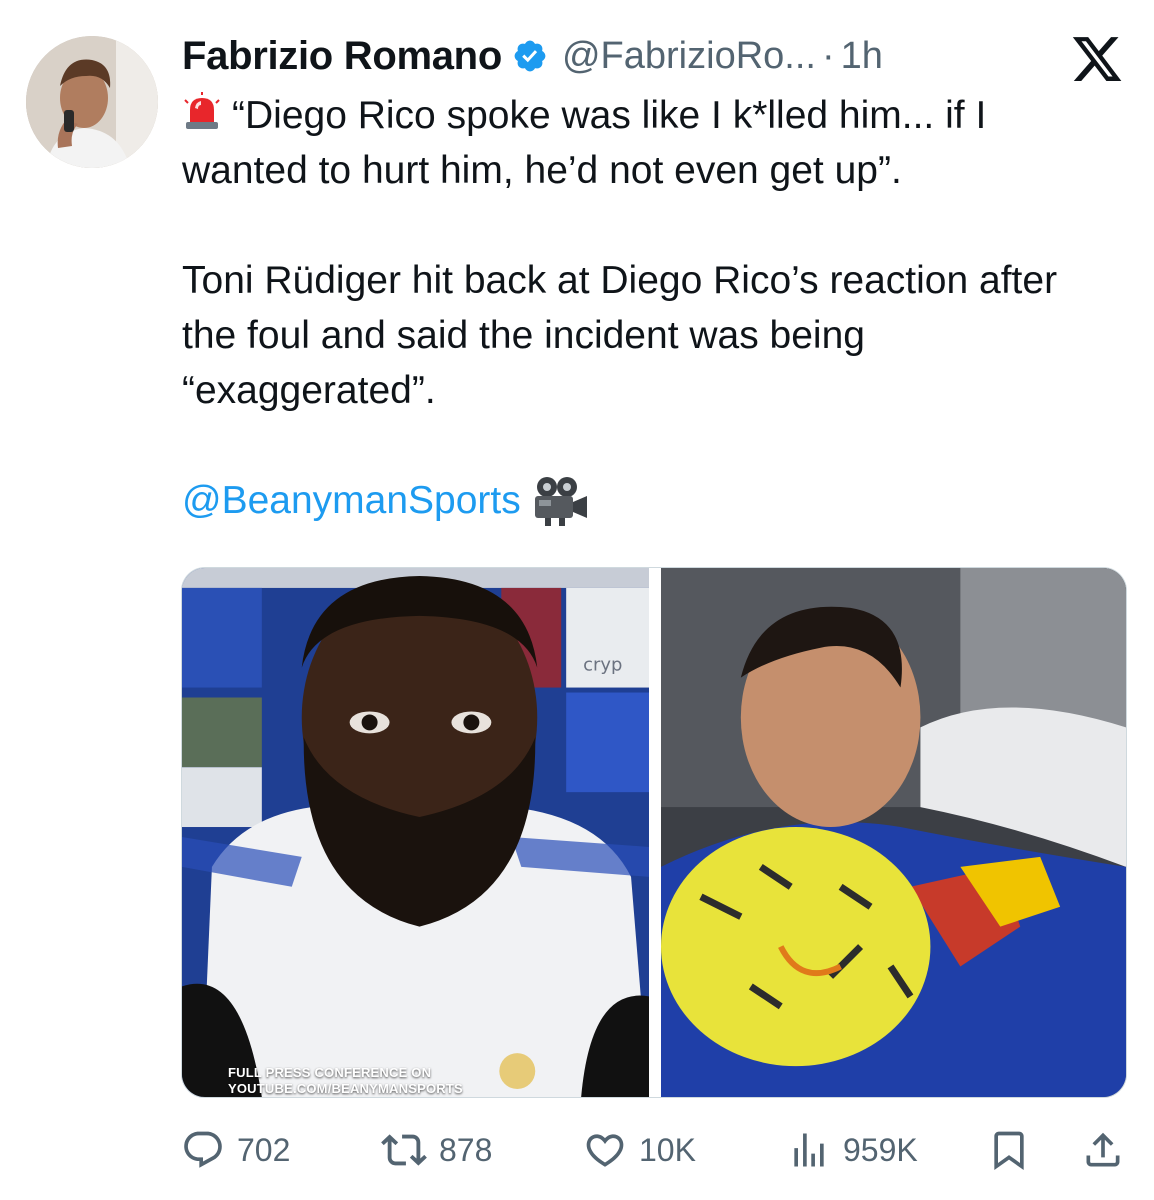 The height and width of the screenshot is (1200, 1154). What do you see at coordinates (235, 1150) in the screenshot?
I see `reply-button: 702` at bounding box center [235, 1150].